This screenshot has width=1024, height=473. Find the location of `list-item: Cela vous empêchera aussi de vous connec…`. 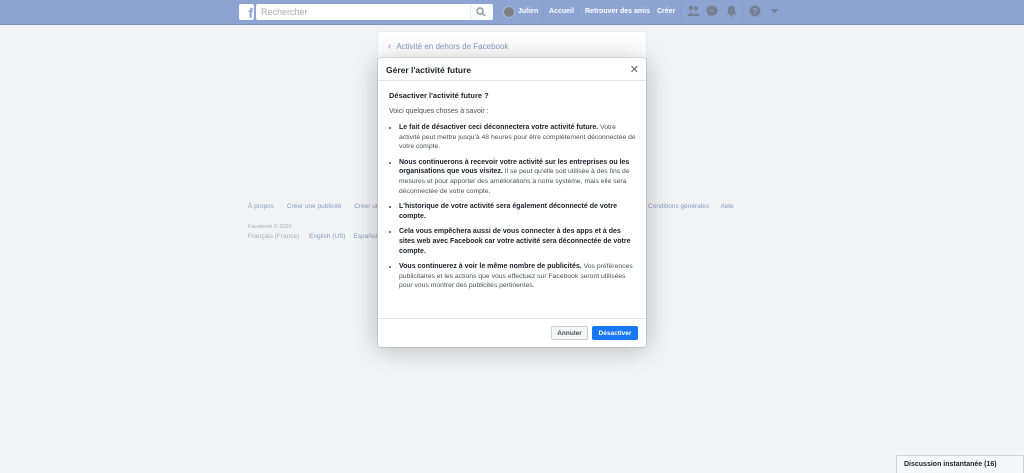

list-item: Cela vous empêchera aussi de vous connec… is located at coordinates (517, 241).